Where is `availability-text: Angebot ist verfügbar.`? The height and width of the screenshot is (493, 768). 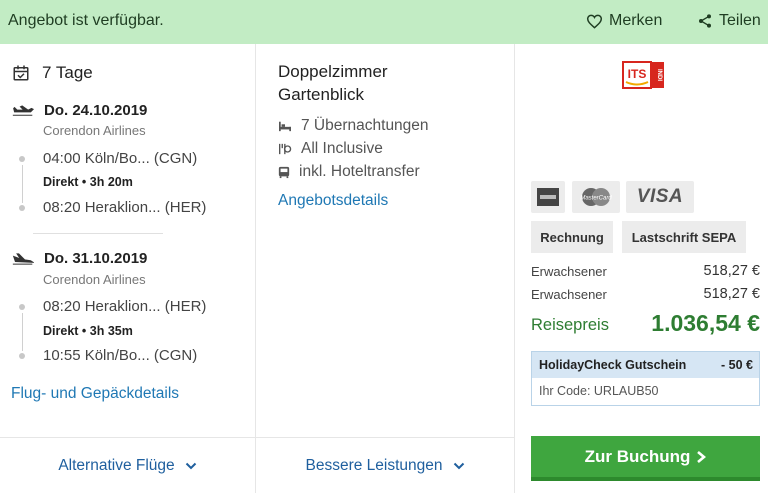
availability-text: Angebot ist verfügbar. is located at coordinates (86, 20).